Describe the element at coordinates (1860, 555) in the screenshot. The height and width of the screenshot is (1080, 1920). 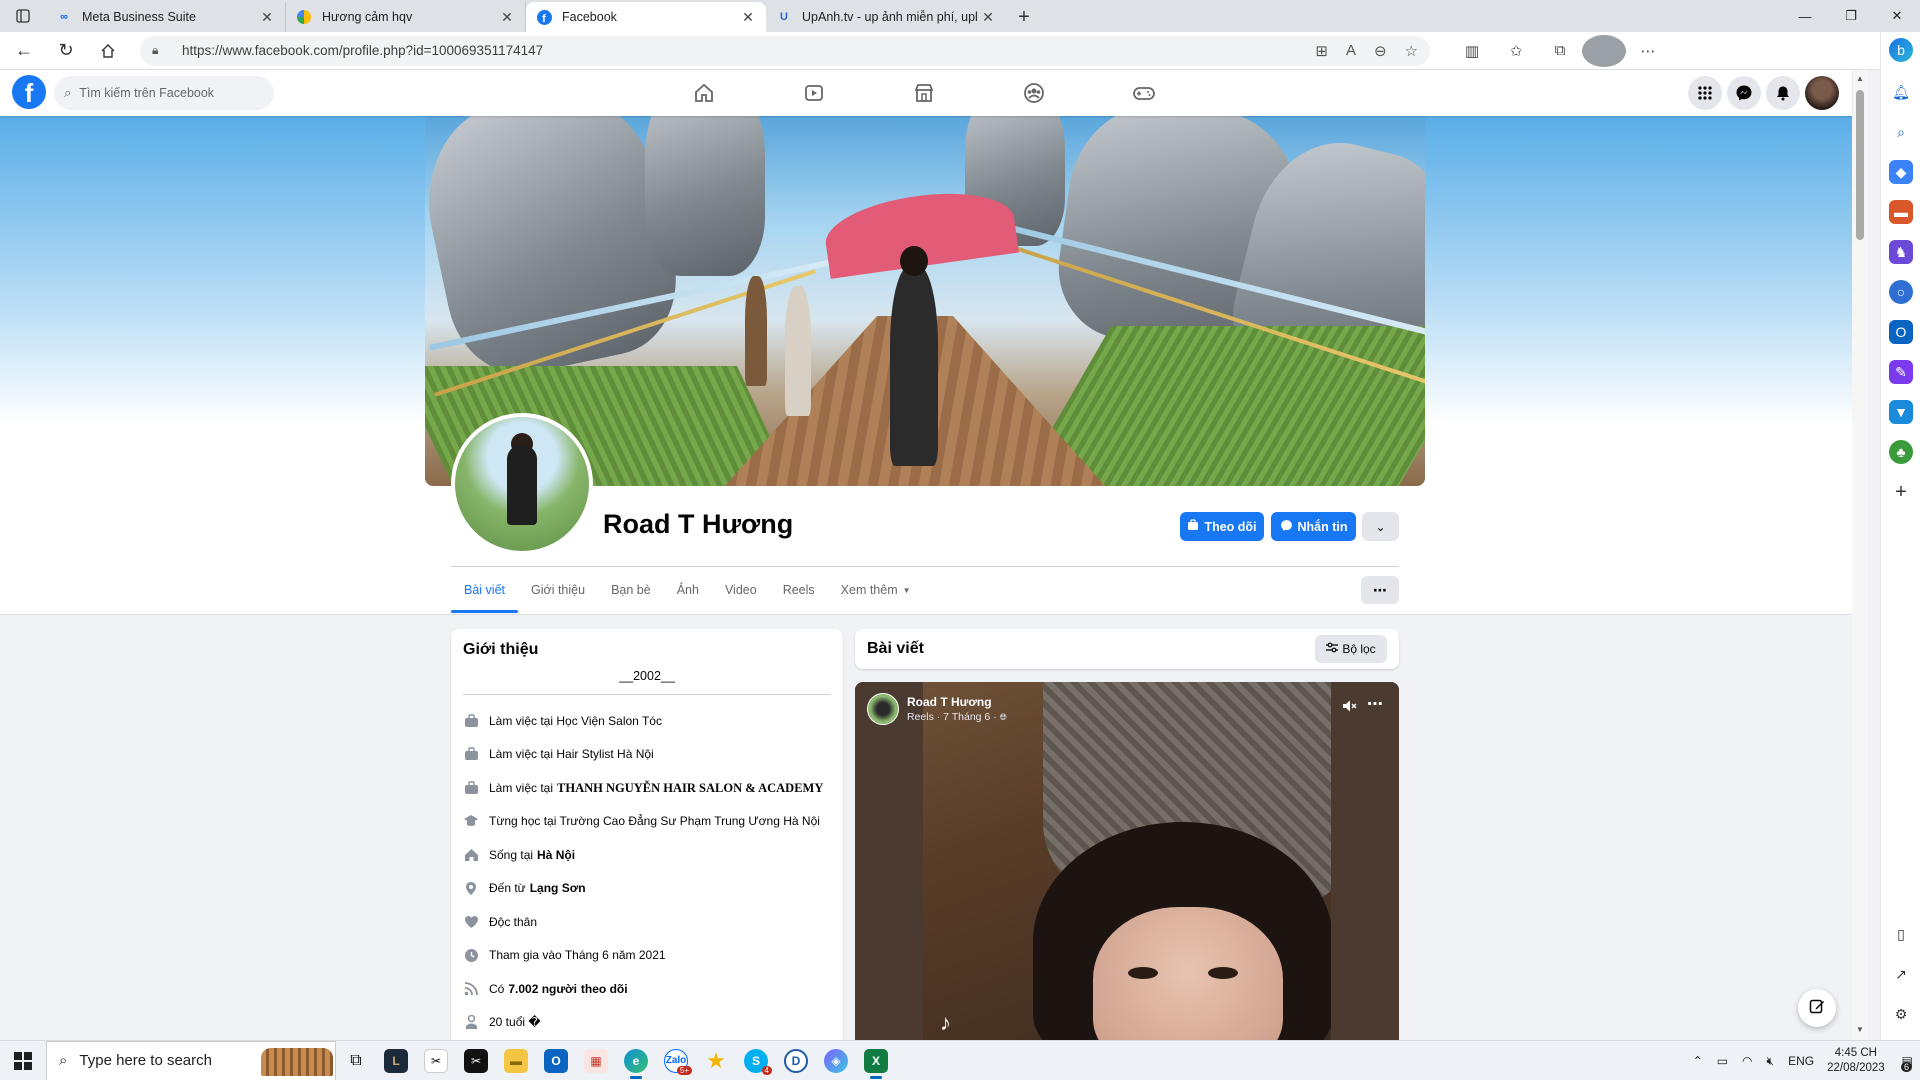
I see `page-scrollbar: ▲ ▼` at that location.